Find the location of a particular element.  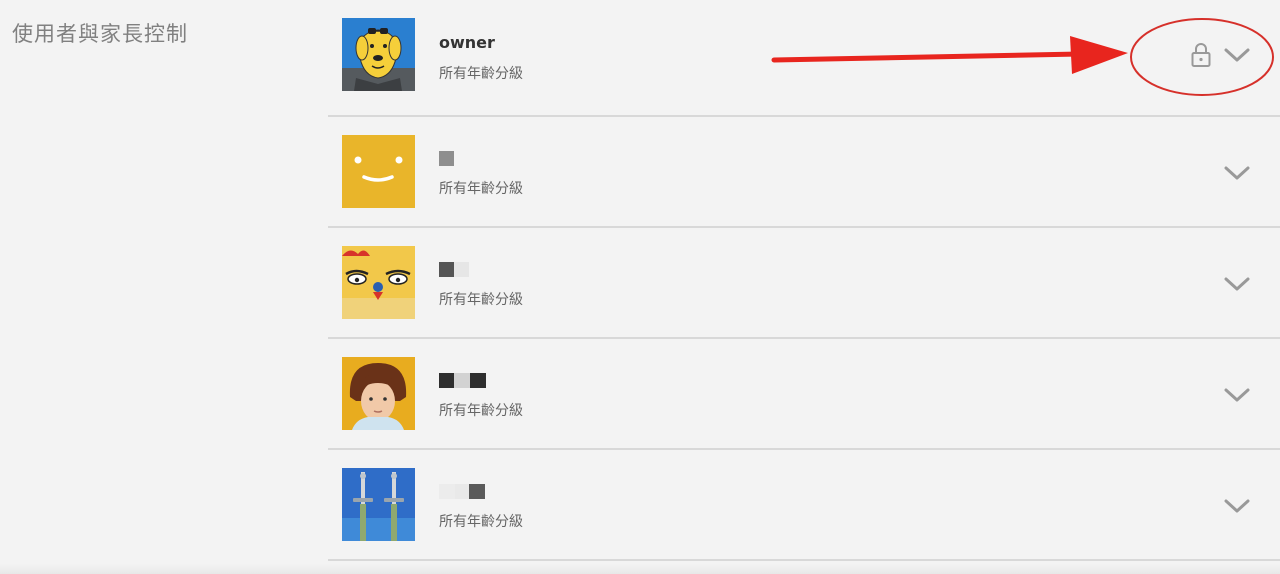

section-title: 使用者與家長控制 is located at coordinates (100, 34).